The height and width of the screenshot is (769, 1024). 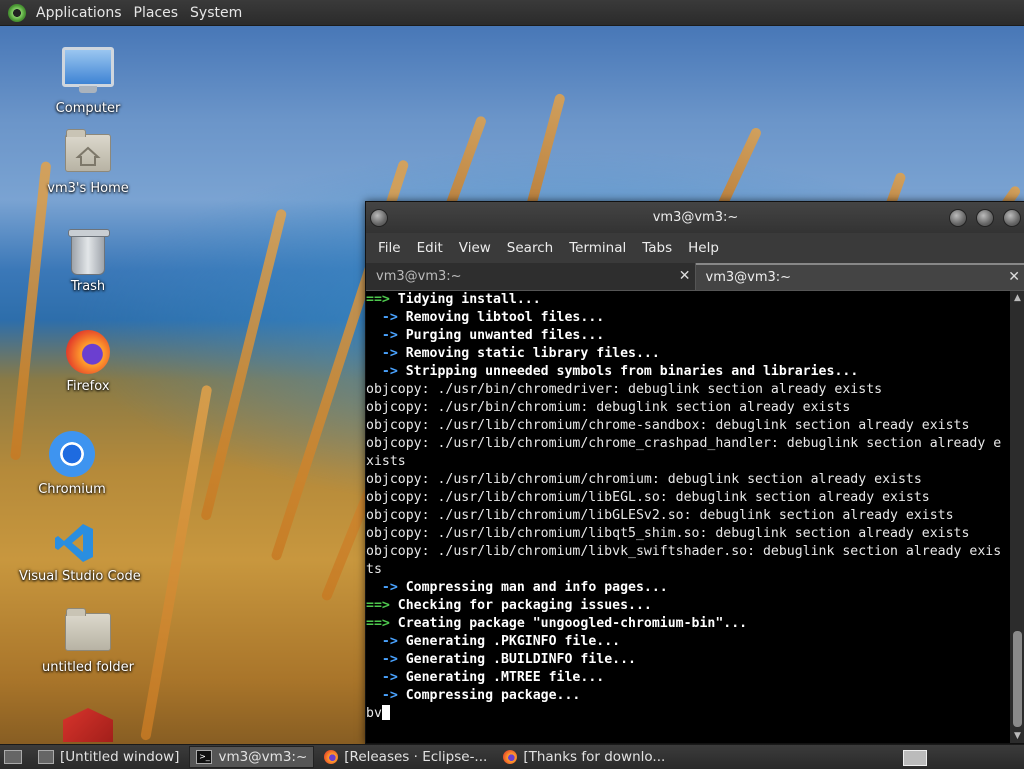 What do you see at coordinates (985, 218) in the screenshot?
I see `maximize-button` at bounding box center [985, 218].